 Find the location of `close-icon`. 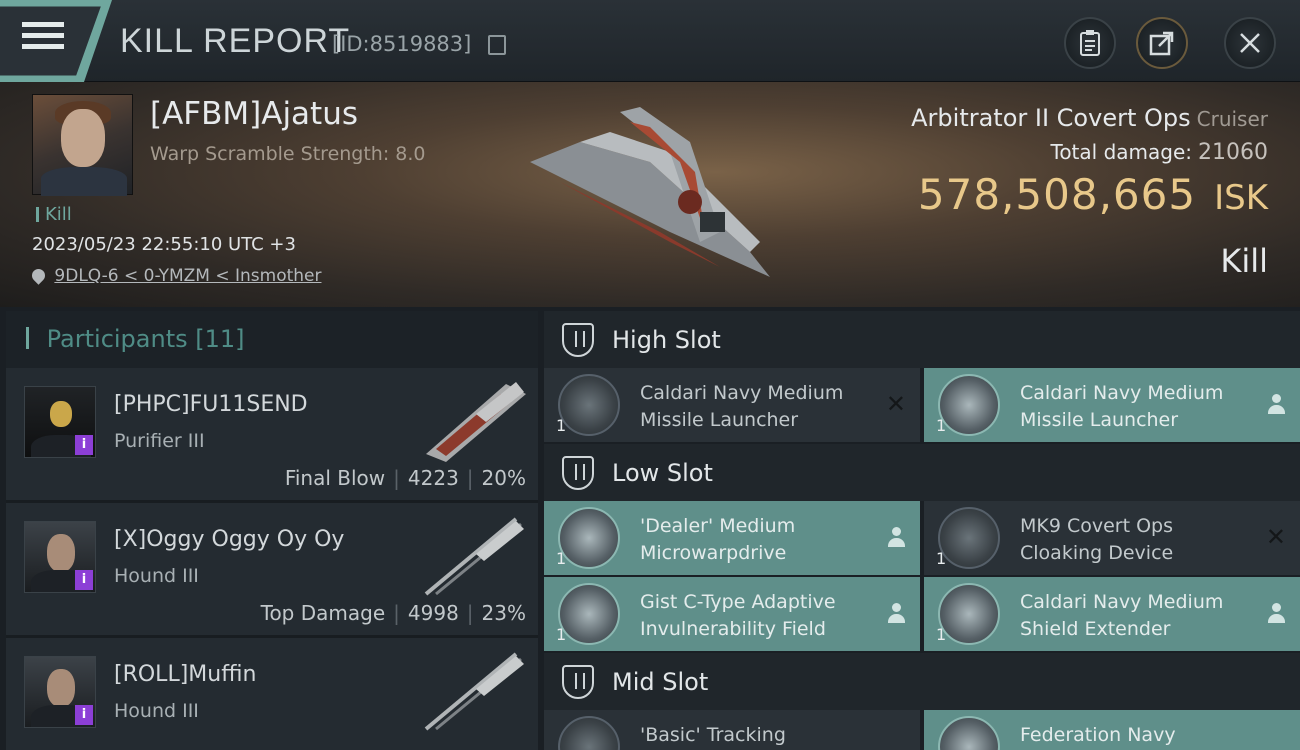

close-icon is located at coordinates (1250, 43).